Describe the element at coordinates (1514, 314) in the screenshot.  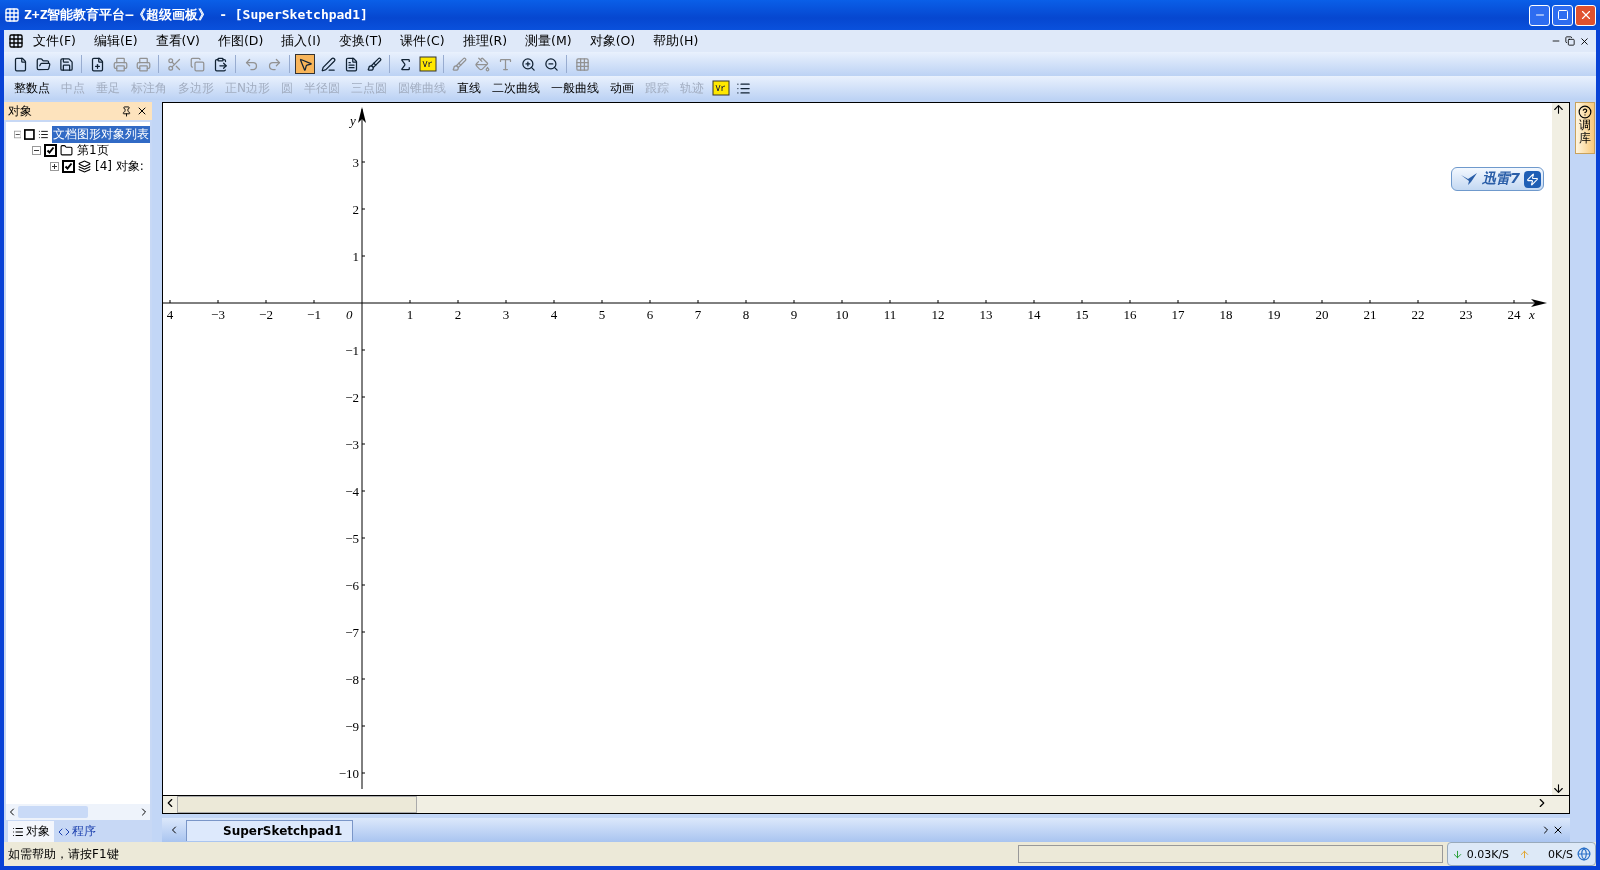
I see `tick-label: 24` at that location.